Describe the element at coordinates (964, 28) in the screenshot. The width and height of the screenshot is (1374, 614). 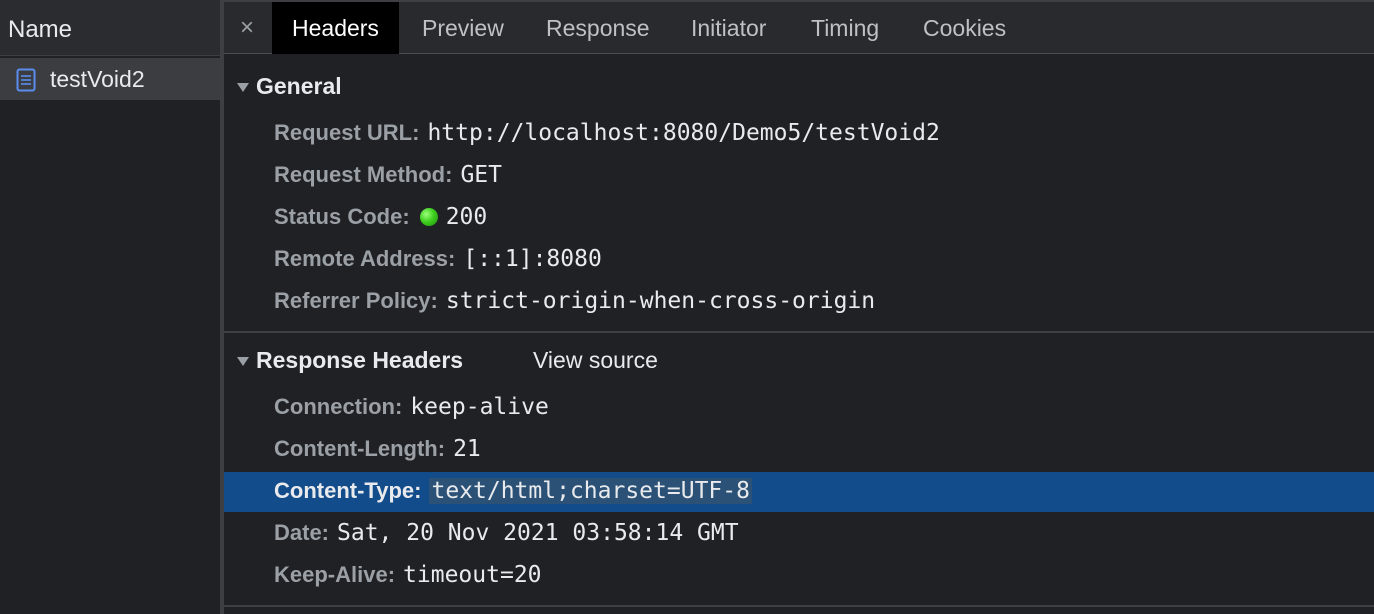
I see `tab-cookies: Cookies` at that location.